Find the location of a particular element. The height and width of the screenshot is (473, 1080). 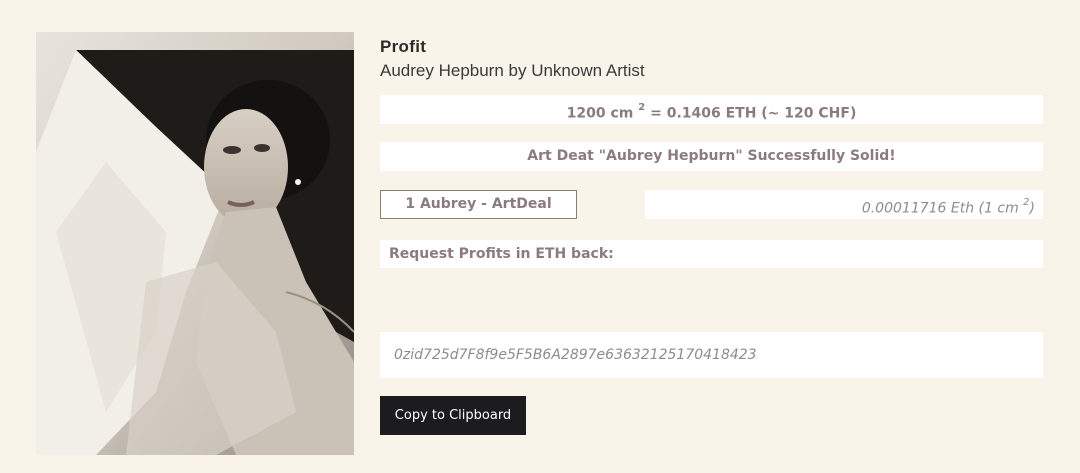

token-price: 0.00011716 Eth (1 cm 2) is located at coordinates (844, 204).